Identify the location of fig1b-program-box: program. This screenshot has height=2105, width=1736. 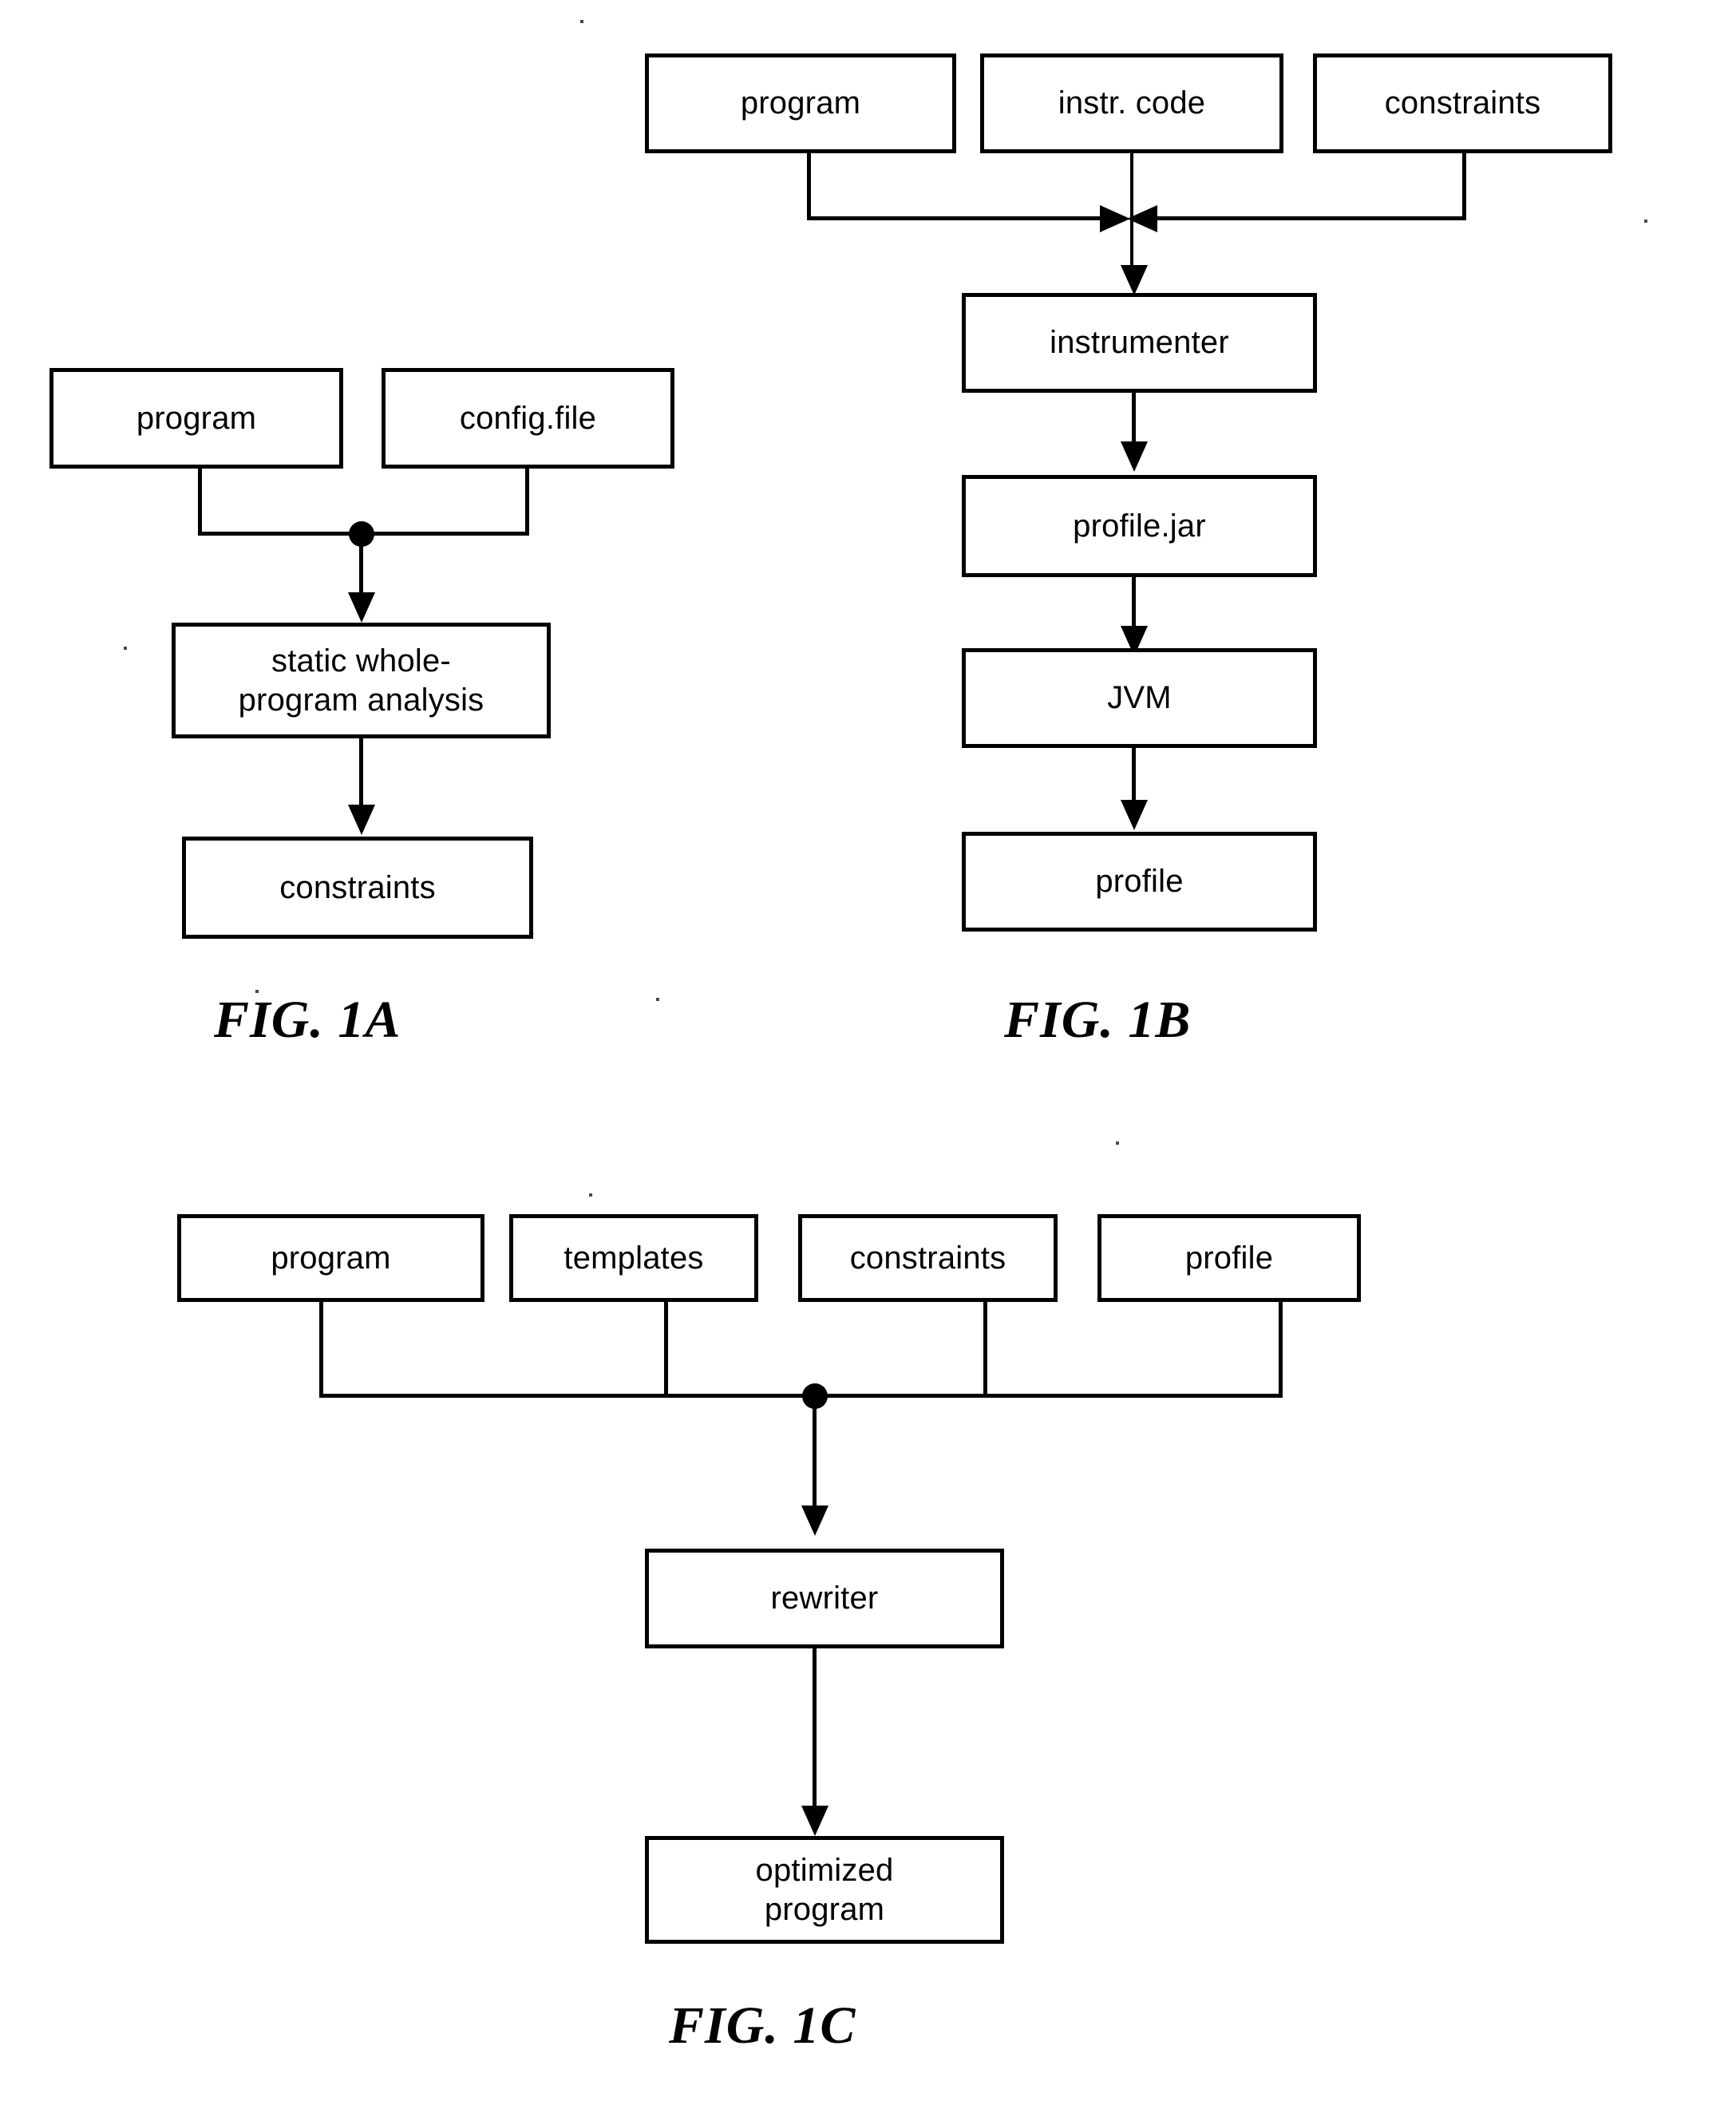
(800, 103).